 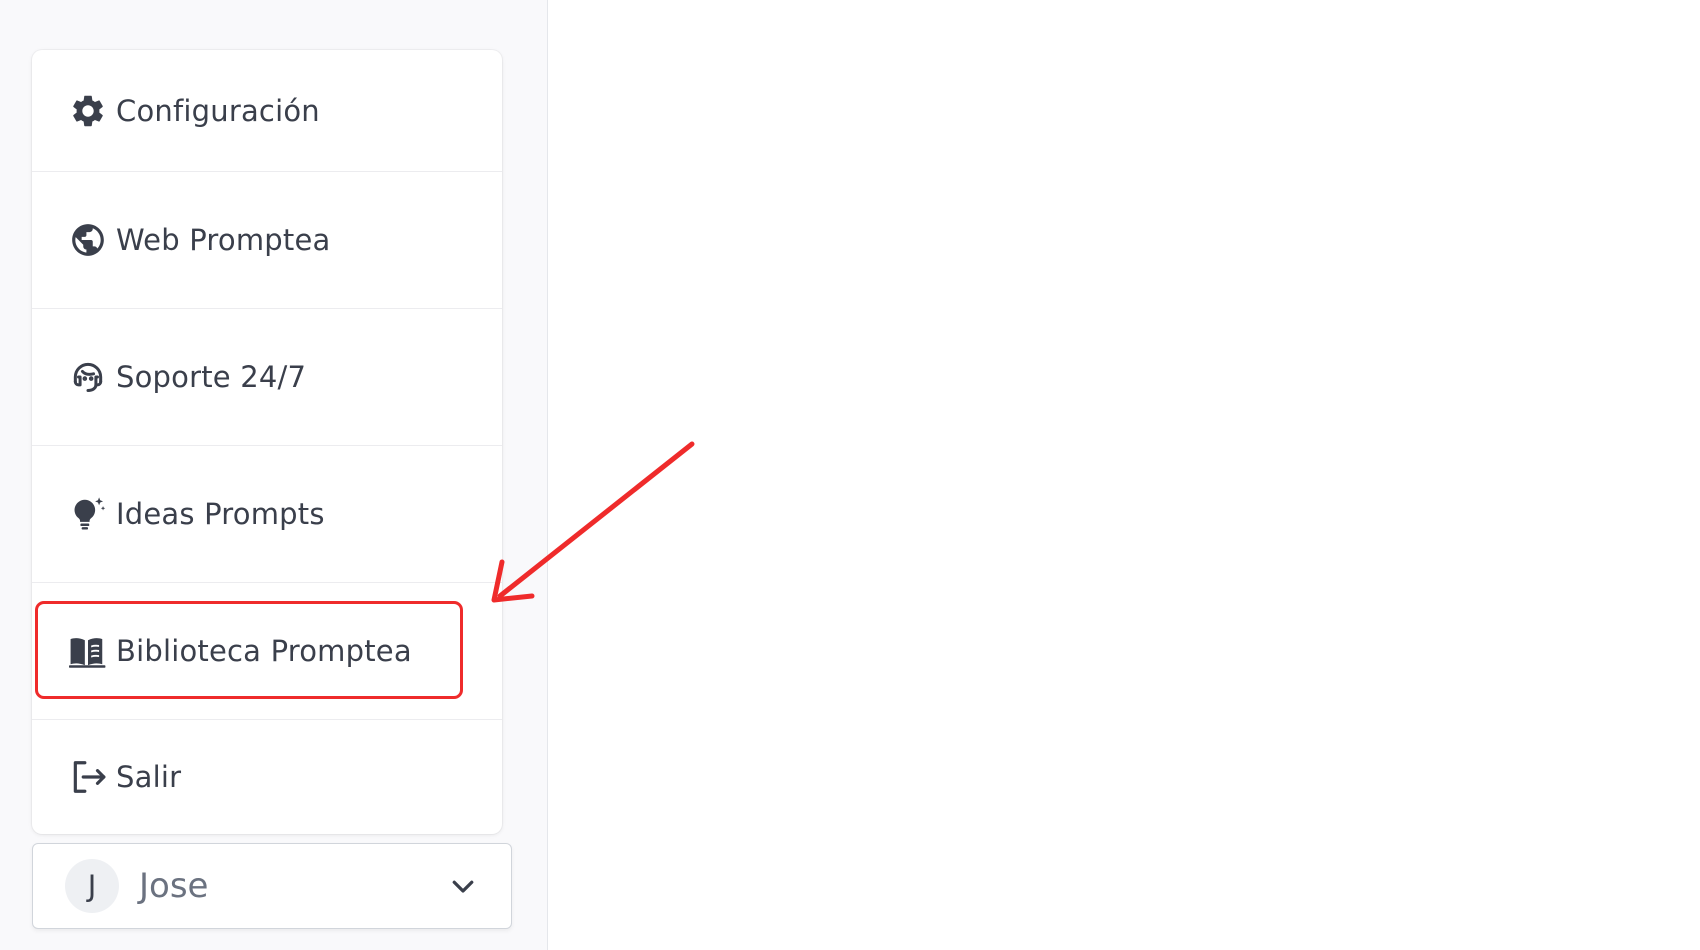 I want to click on avatar: J, so click(x=92, y=886).